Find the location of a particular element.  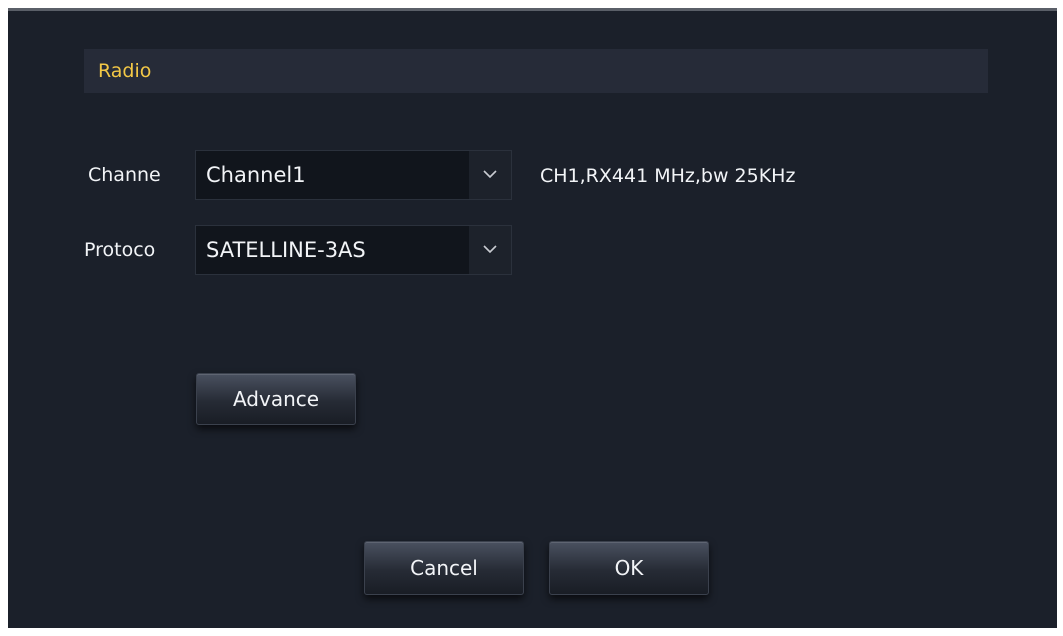

protocol-dropdown-button is located at coordinates (490, 250).